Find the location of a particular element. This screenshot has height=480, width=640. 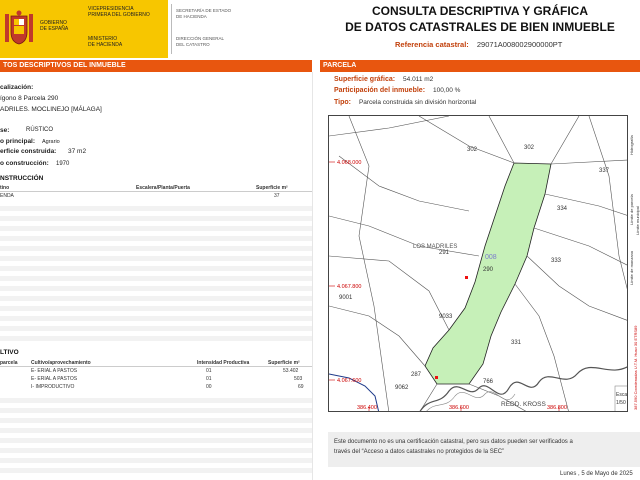

directorate-name: DIRECCIÓN GENERAL DEL CATASTRO is located at coordinates (200, 41).